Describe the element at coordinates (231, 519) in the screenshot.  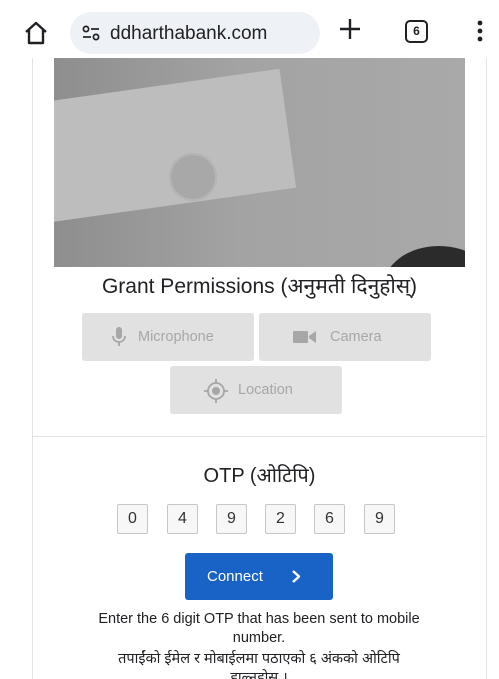
I see `otp-digit-3: 9` at that location.